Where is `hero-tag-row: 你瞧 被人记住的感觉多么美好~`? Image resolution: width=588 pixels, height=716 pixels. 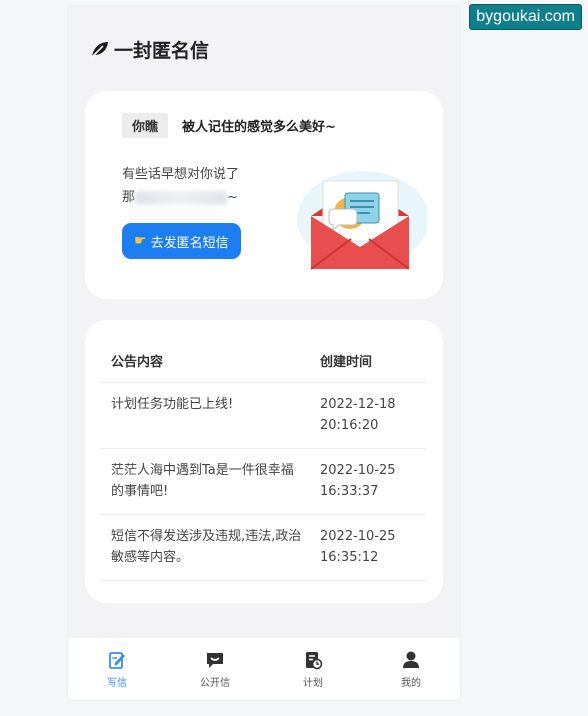
hero-tag-row: 你瞧 被人记住的感觉多么美好~ is located at coordinates (229, 125).